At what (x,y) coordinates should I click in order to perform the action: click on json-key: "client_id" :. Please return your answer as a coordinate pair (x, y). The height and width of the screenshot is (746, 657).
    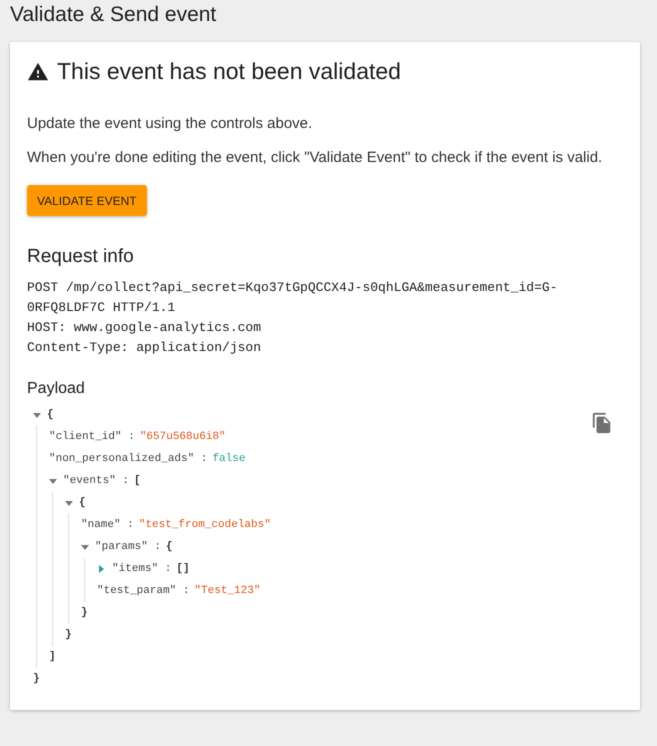
    Looking at the image, I should click on (92, 437).